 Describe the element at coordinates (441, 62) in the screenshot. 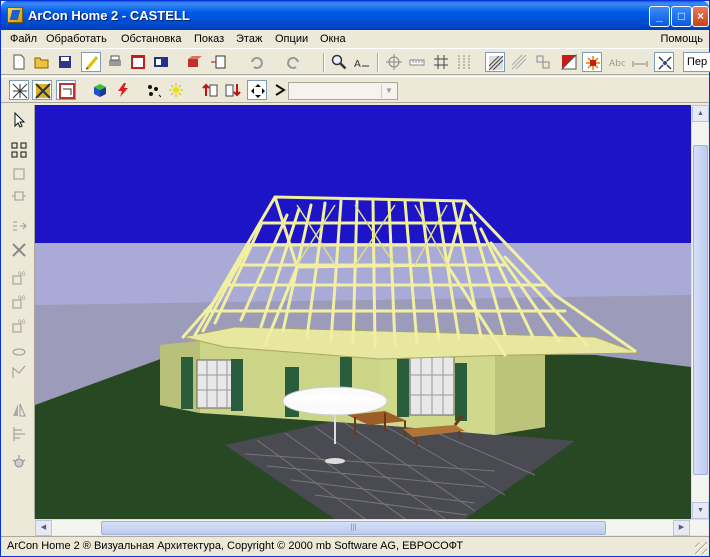

I see `grid-icon` at that location.